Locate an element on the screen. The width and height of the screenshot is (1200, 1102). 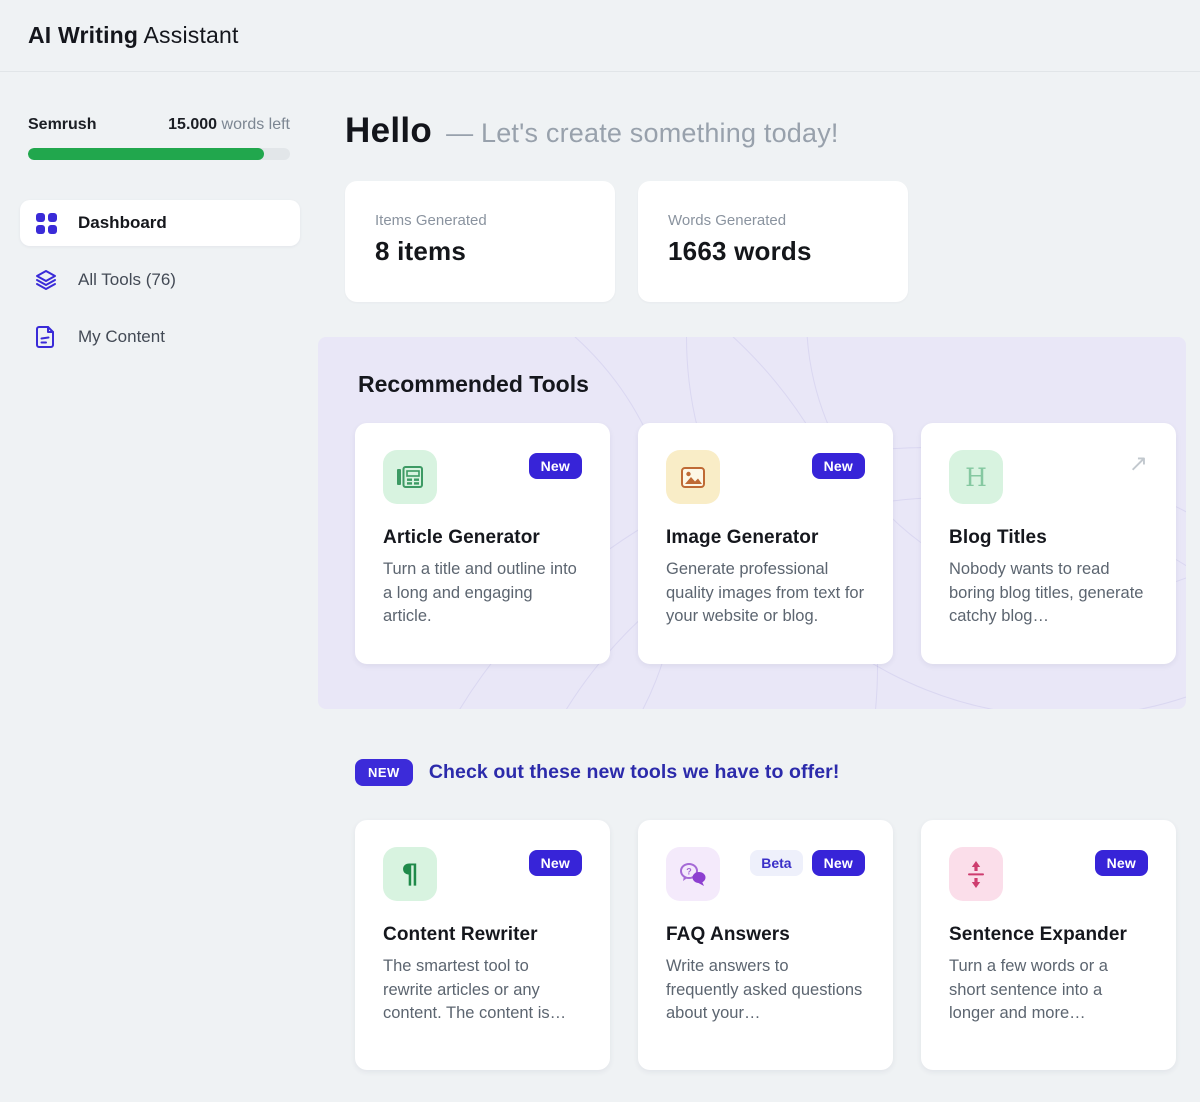
newspaper-icon is located at coordinates (410, 477).